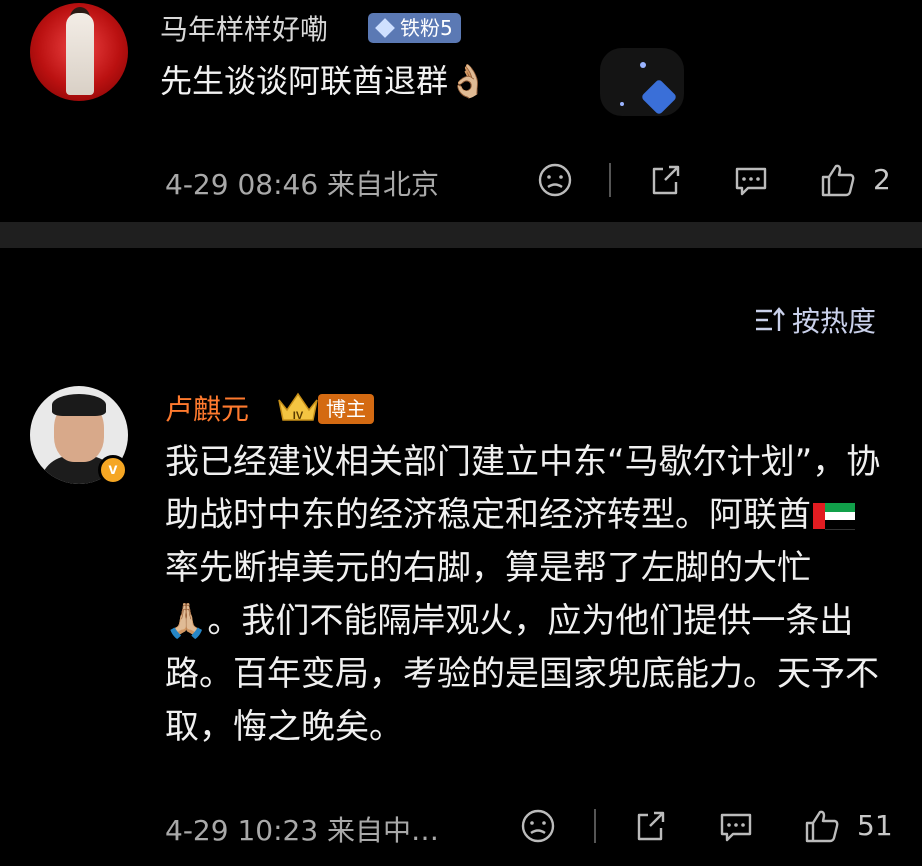 This screenshot has height=866, width=922. What do you see at coordinates (882, 179) in the screenshot?
I see `like-count: 2` at bounding box center [882, 179].